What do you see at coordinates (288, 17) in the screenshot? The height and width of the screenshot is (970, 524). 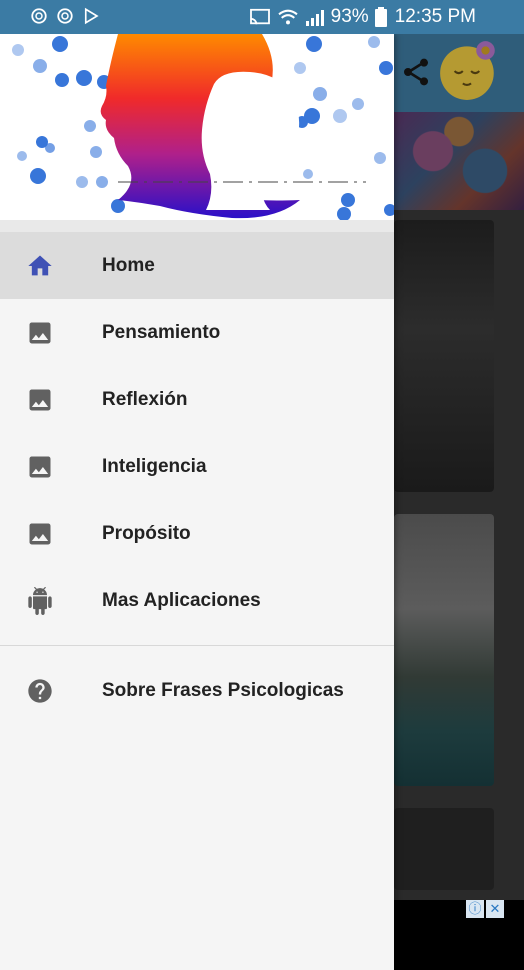 I see `wifi-icon` at bounding box center [288, 17].